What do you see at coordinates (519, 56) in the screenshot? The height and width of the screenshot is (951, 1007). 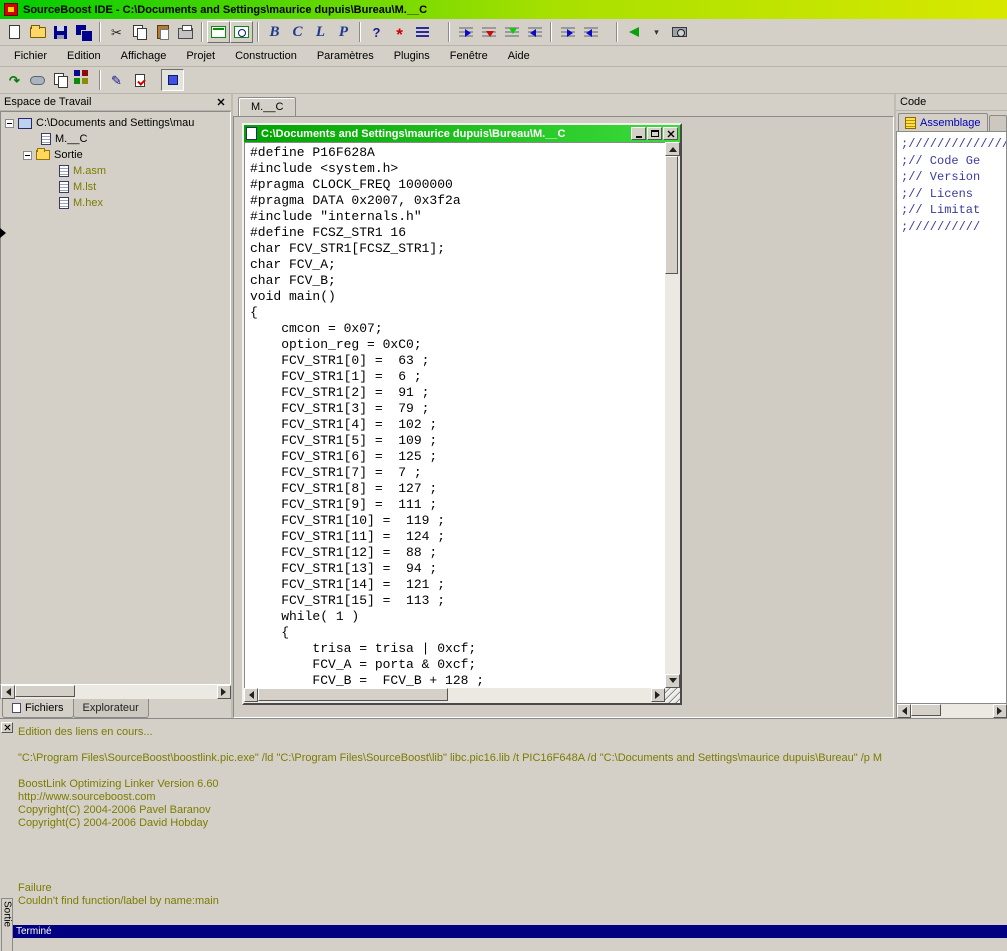 I see `menu-aide: Aide` at bounding box center [519, 56].